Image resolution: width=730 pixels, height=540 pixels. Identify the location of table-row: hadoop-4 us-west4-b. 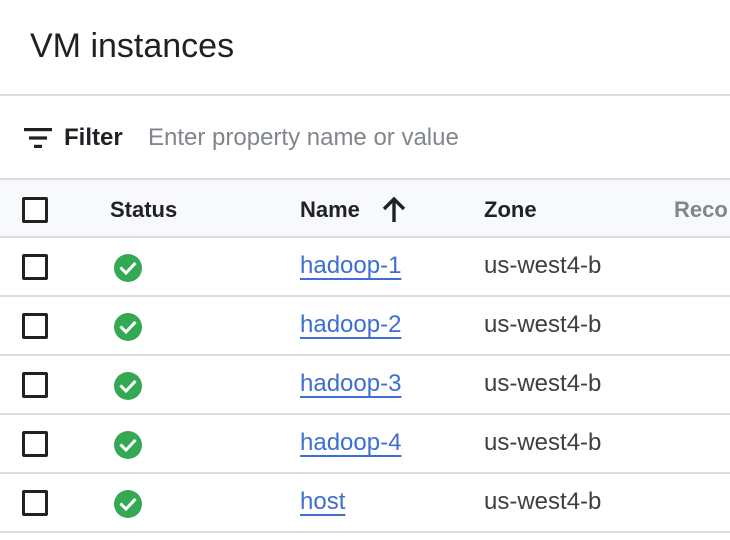
(365, 444).